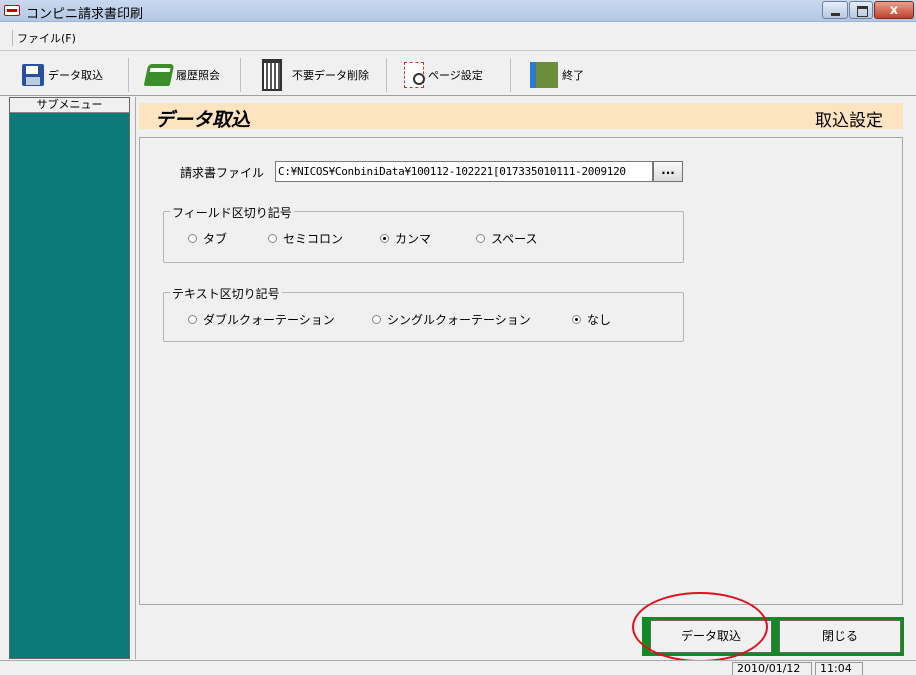 The width and height of the screenshot is (916, 675). I want to click on trash-can-icon, so click(272, 75).